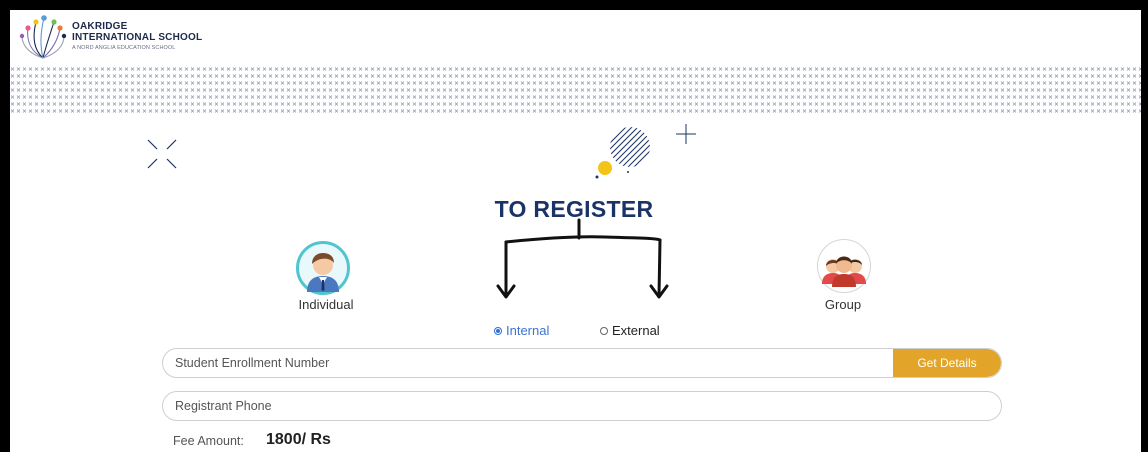  What do you see at coordinates (535, 363) in the screenshot?
I see `student-enrollment-number-input` at bounding box center [535, 363].